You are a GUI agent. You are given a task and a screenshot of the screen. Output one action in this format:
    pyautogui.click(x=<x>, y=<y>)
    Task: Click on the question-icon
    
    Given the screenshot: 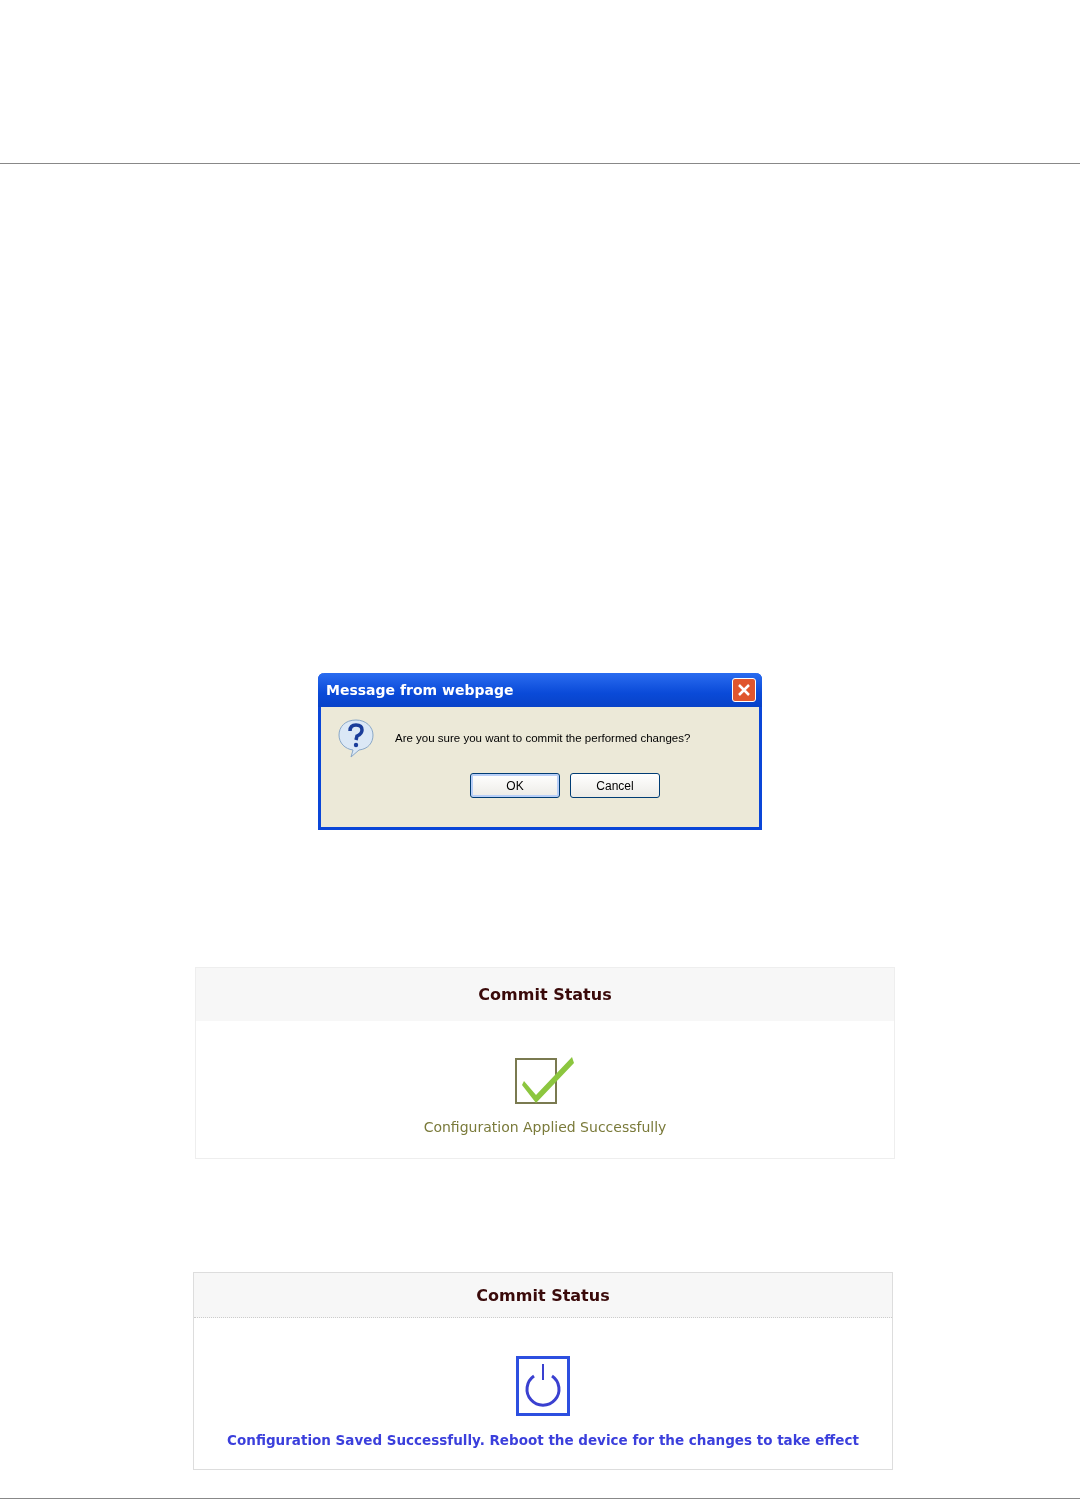 What is the action you would take?
    pyautogui.click(x=356, y=738)
    